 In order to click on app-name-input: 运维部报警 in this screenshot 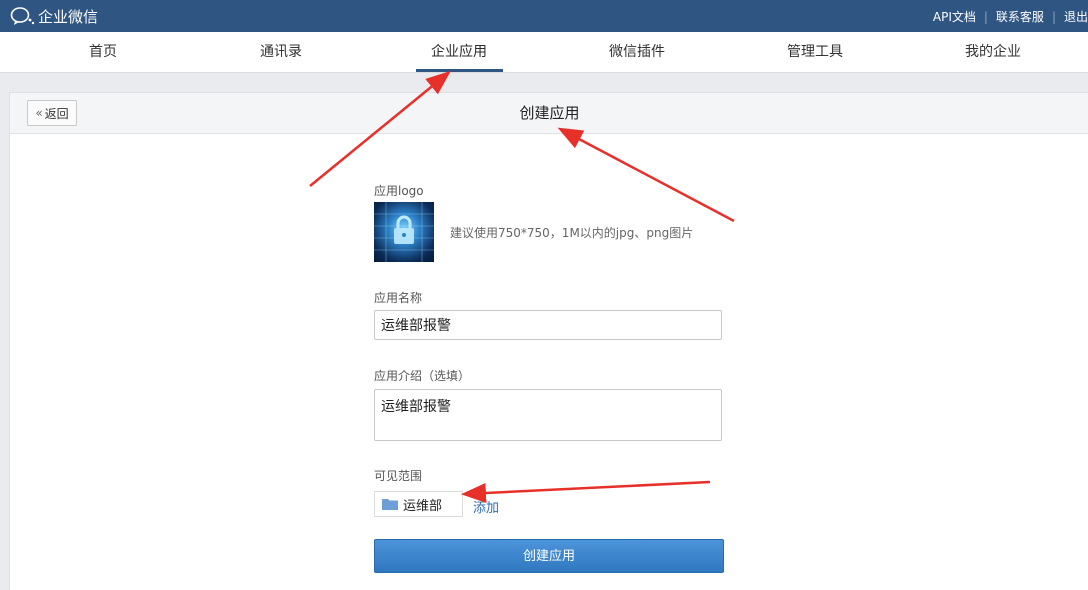, I will do `click(548, 325)`.